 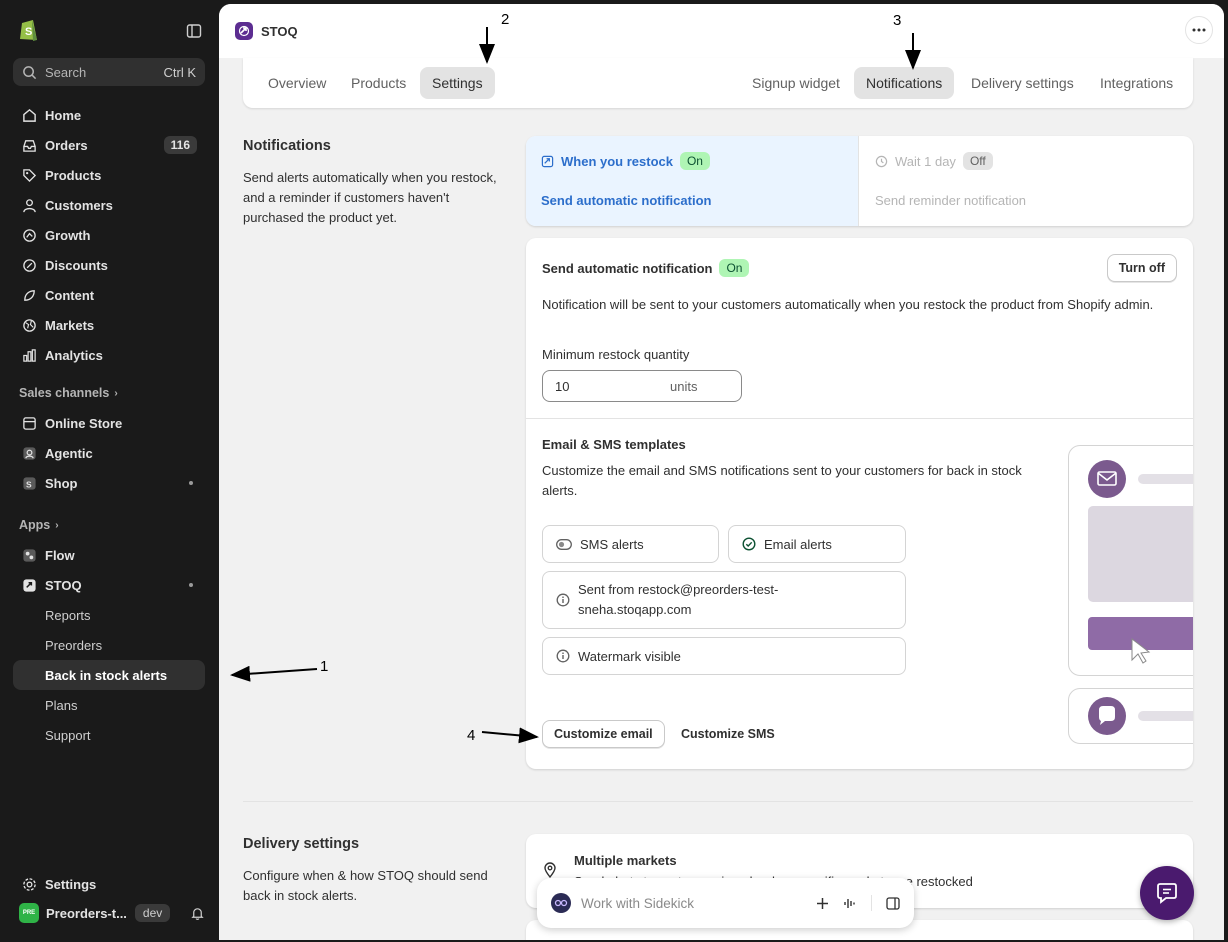 What do you see at coordinates (1136, 83) in the screenshot?
I see `tab-integrations: Integrations` at bounding box center [1136, 83].